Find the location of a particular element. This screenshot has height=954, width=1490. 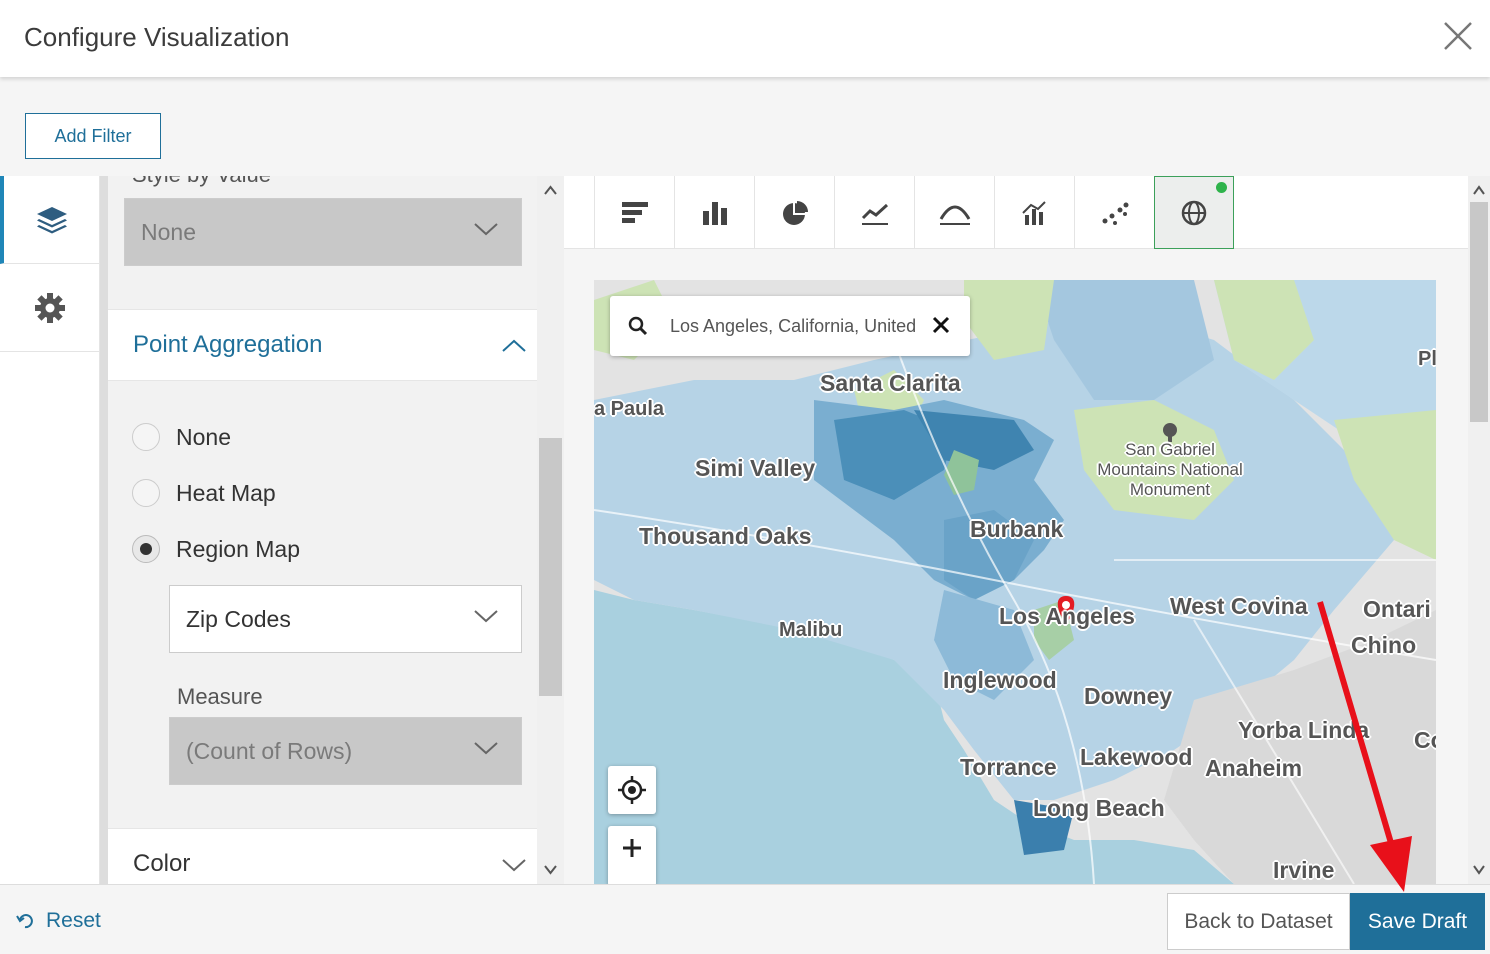

panel-scrollbar is located at coordinates (550, 530).